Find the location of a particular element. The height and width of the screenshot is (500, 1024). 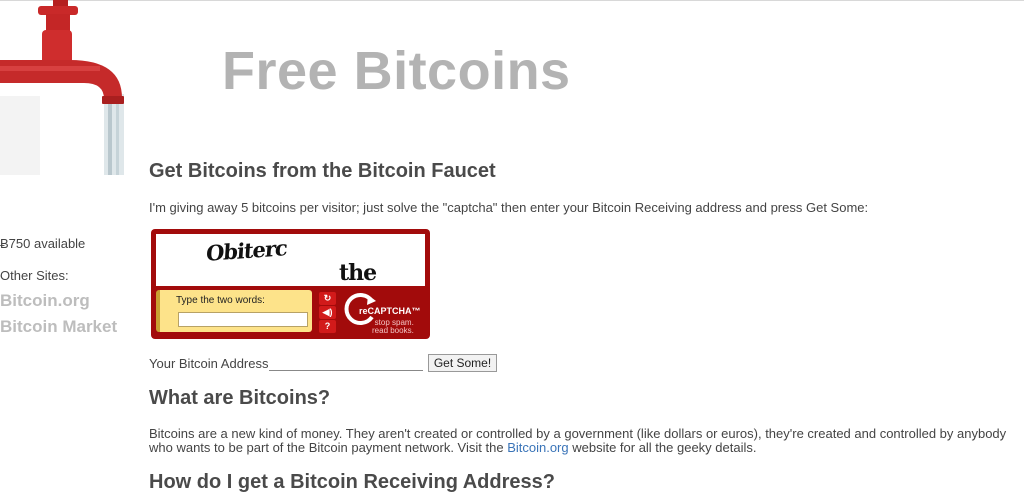

site-title: Free Bitcoins is located at coordinates (396, 71).